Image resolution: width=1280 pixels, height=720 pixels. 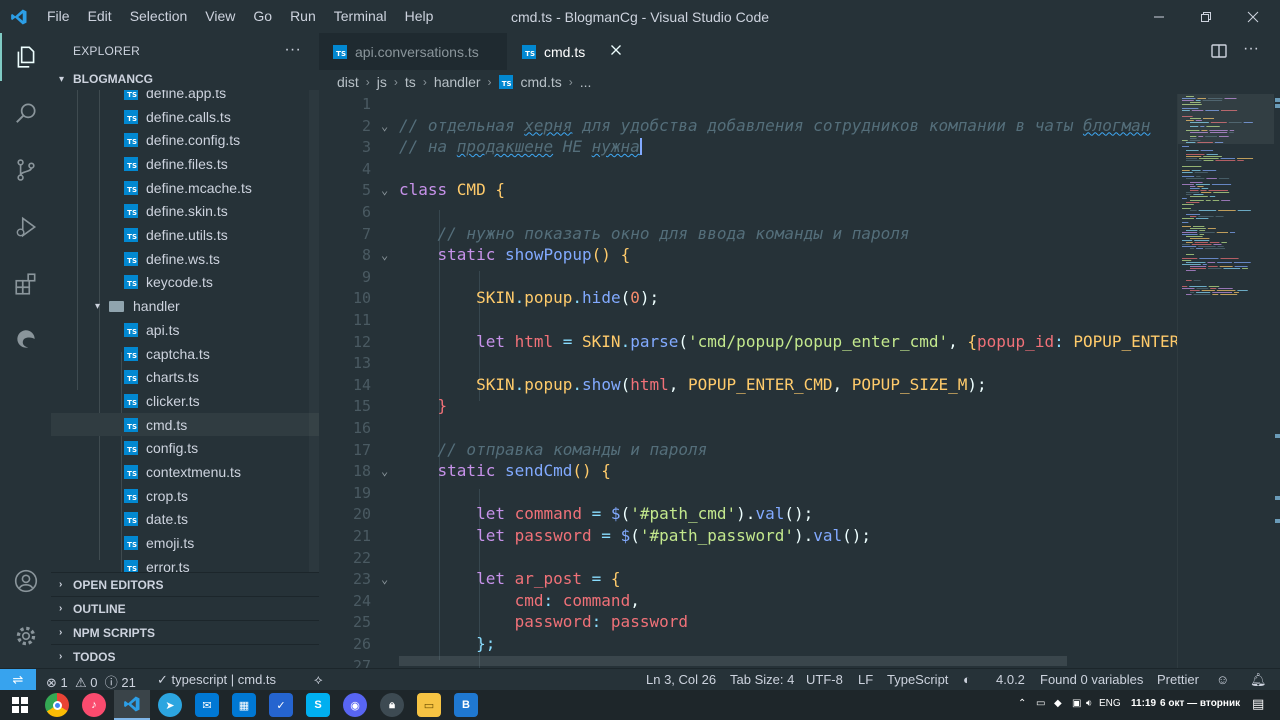 What do you see at coordinates (1206, 16) in the screenshot?
I see `restore-button` at bounding box center [1206, 16].